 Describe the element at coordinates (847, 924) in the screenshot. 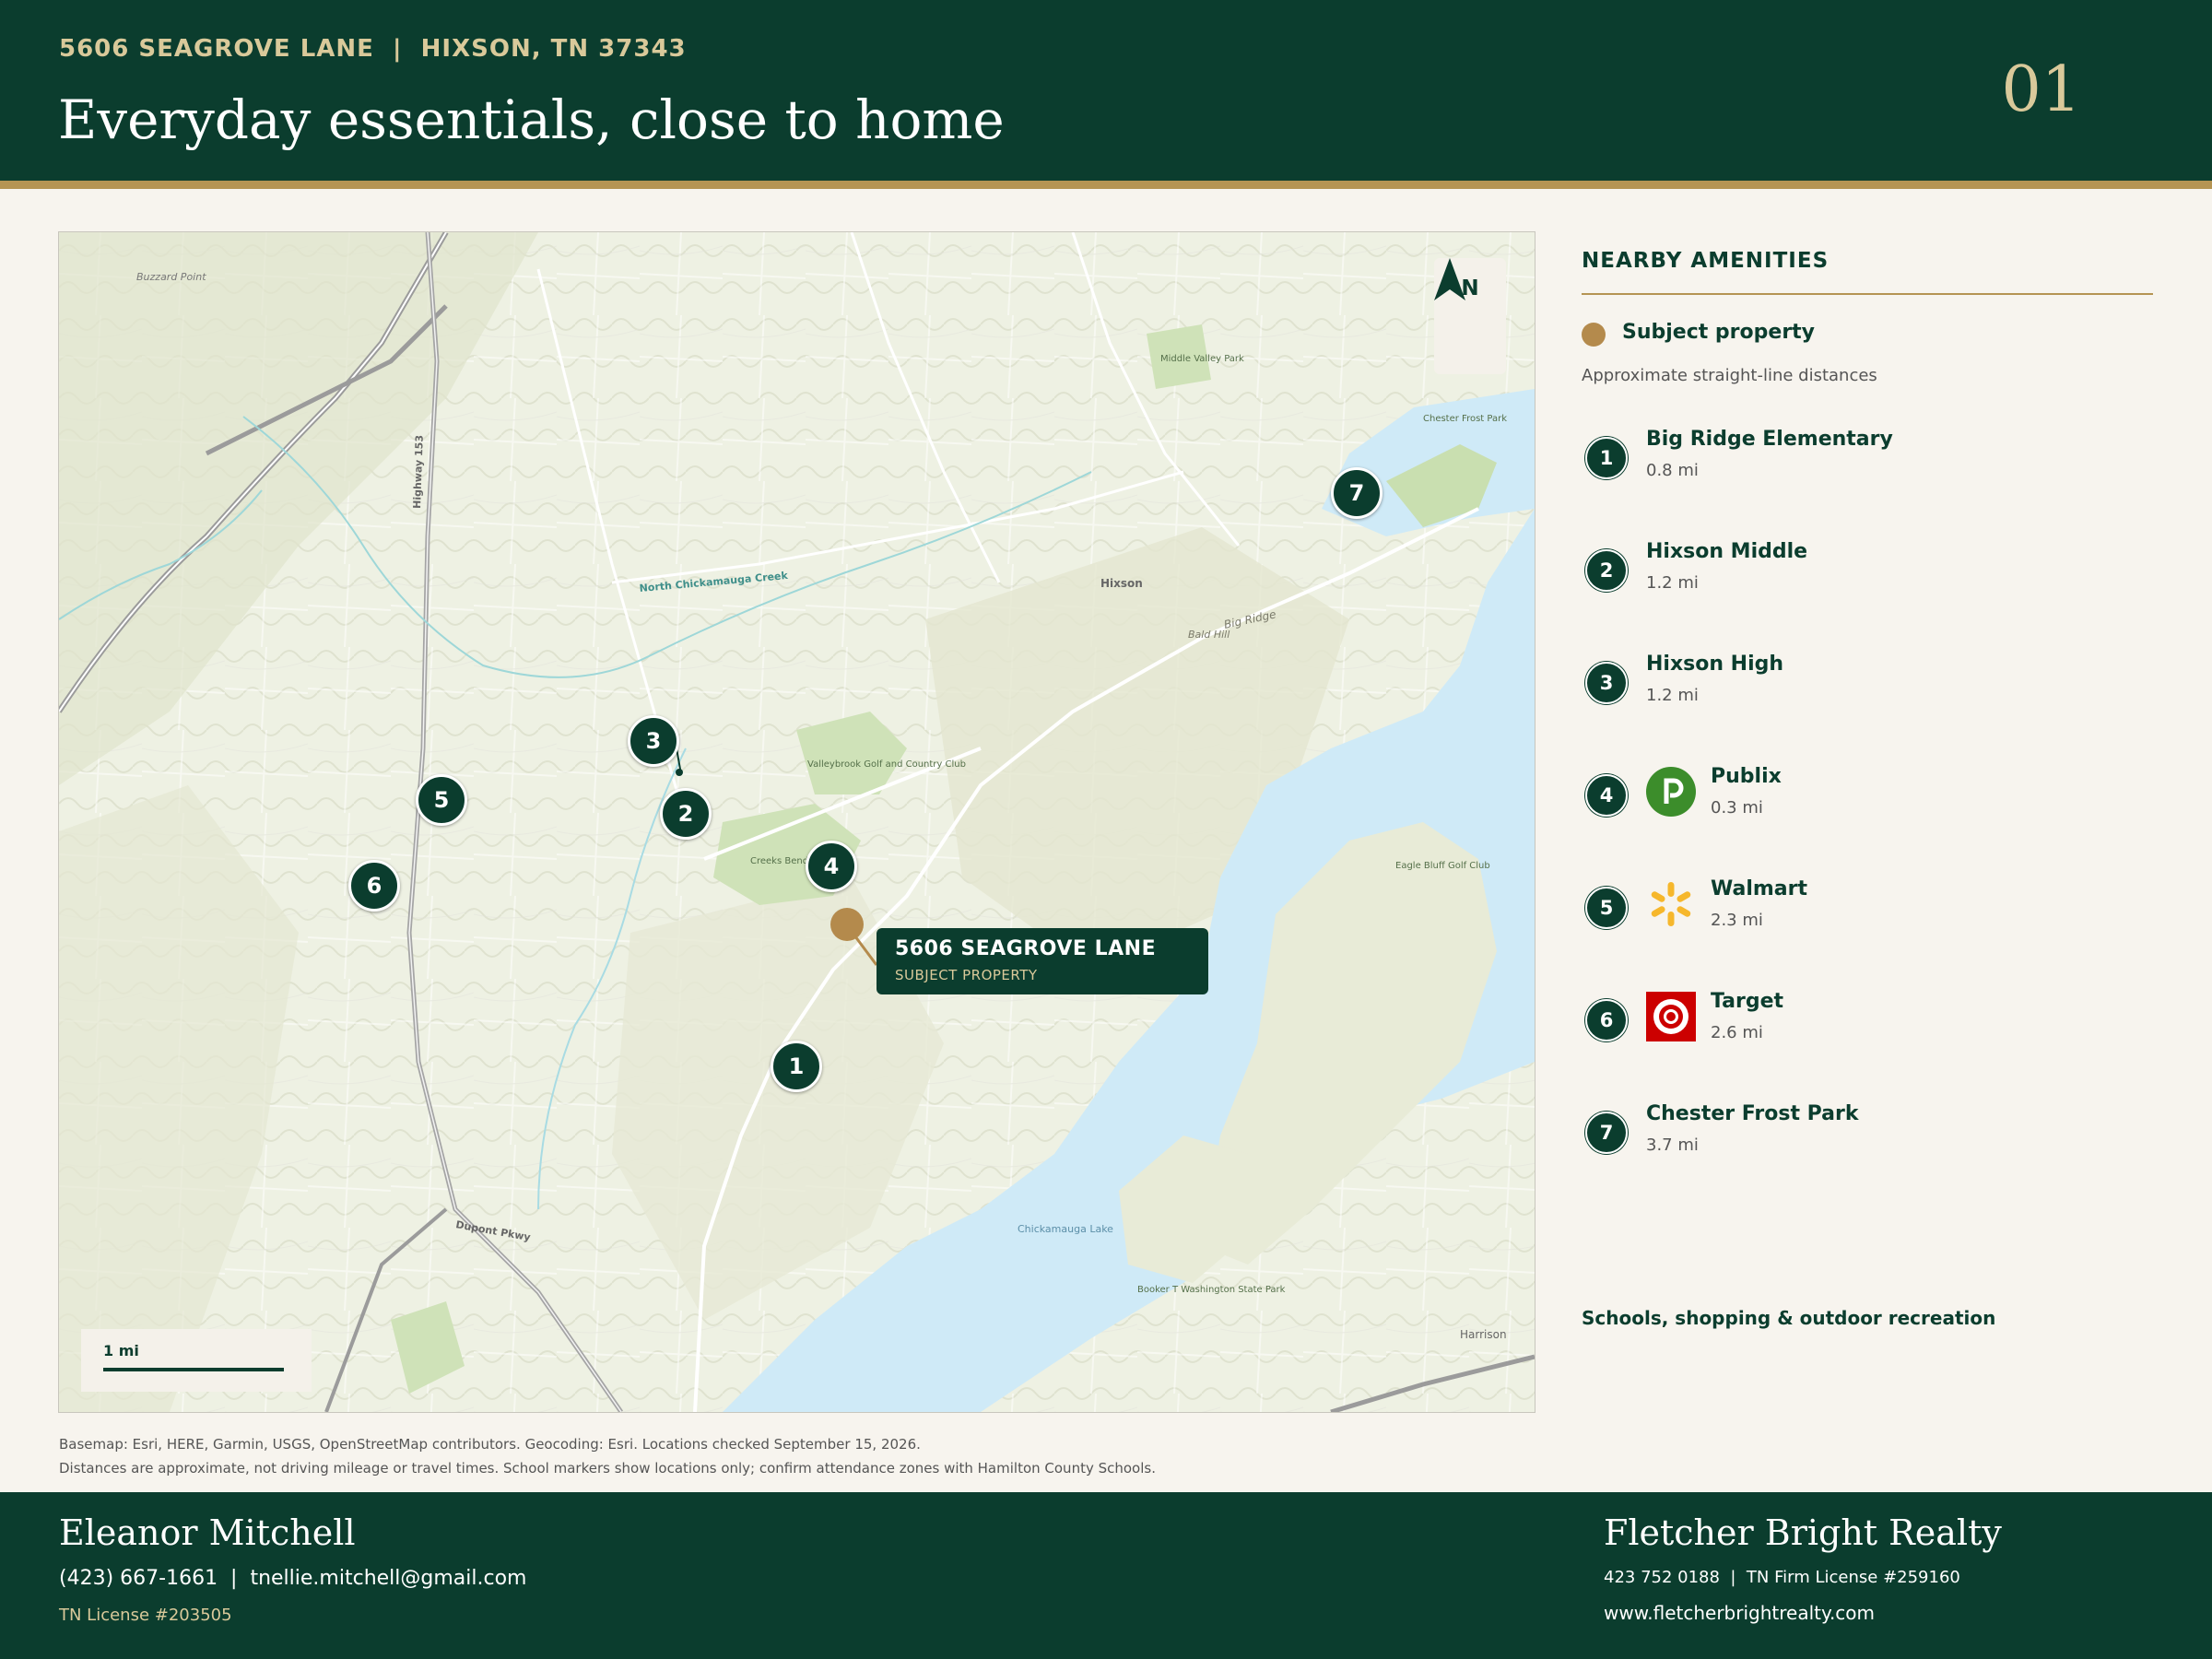

I see `subject-property-marker` at that location.